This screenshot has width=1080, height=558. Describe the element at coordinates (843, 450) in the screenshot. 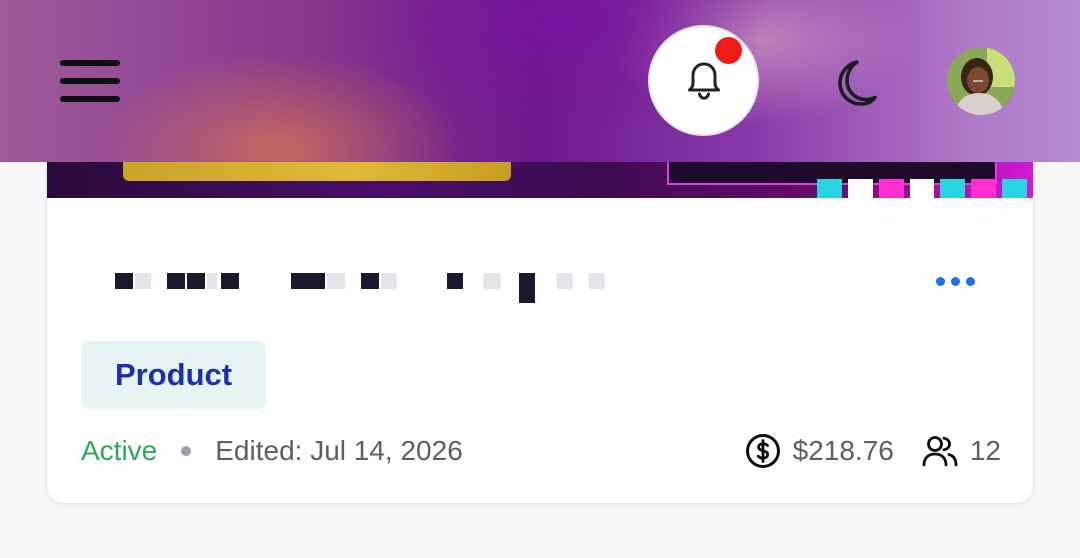

I see `amount-value: $218.76` at that location.